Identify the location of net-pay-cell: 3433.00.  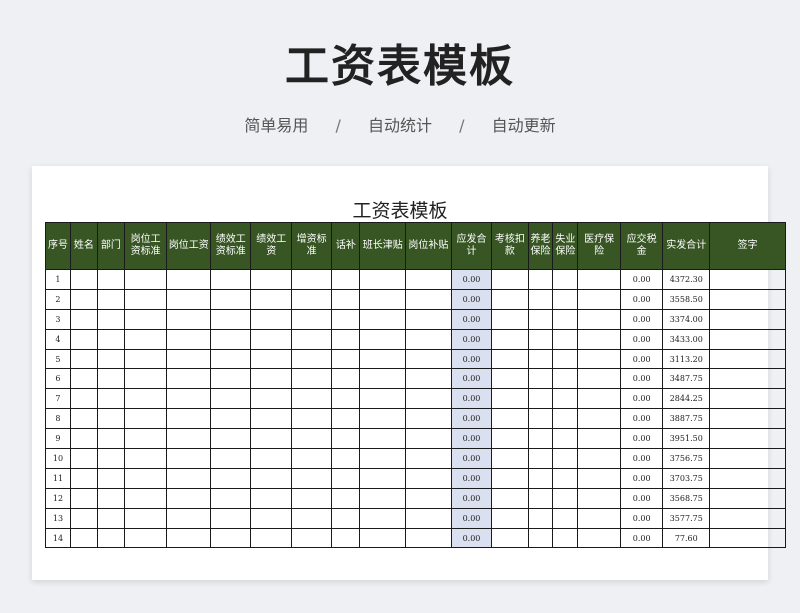
(686, 339).